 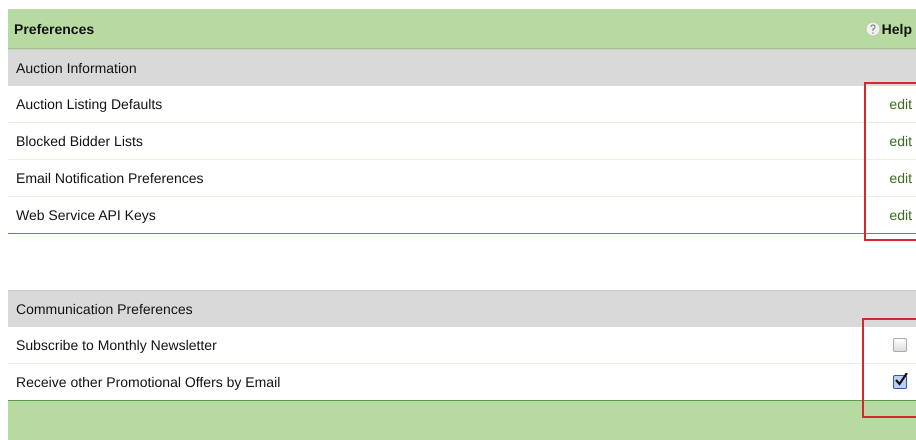 I want to click on section-title: Communication Preferences, so click(x=104, y=309).